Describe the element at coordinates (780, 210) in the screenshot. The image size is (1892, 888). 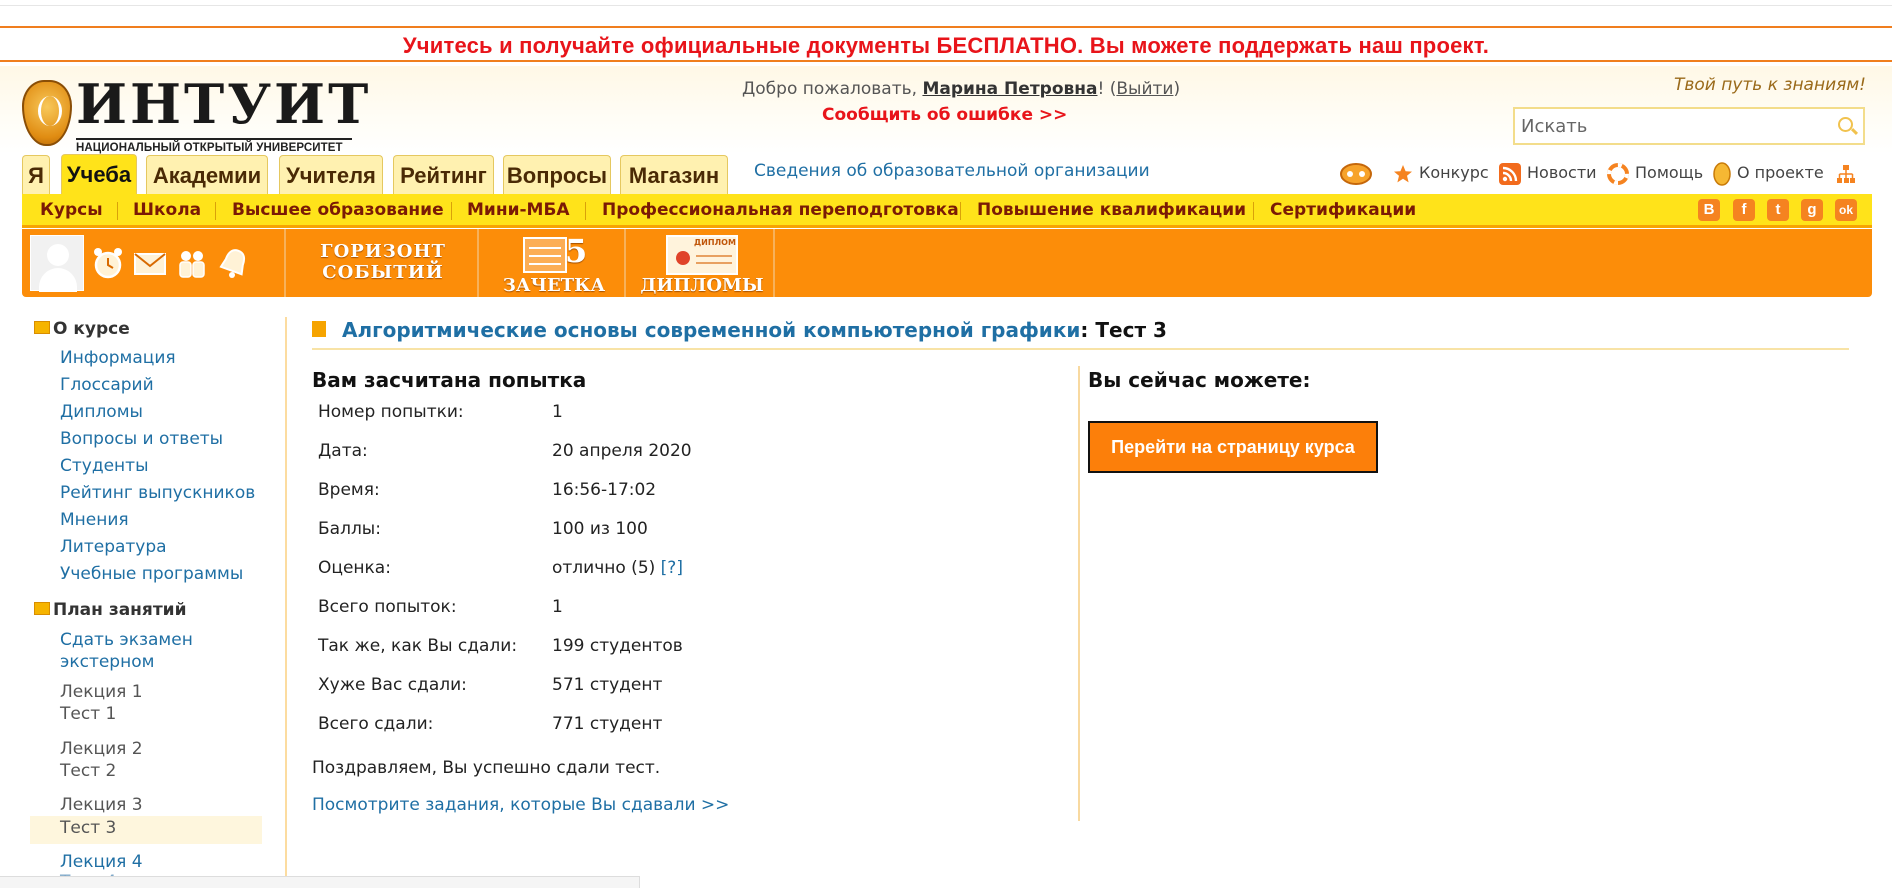
I see `subnav-retraining: Профессиональная переподготовка` at that location.